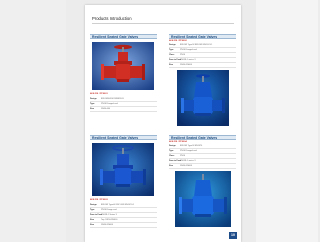 The height and width of the screenshot is (242, 320). Describe the element at coordinates (123, 66) in the screenshot. I see `red-gate-valve-image` at that location.